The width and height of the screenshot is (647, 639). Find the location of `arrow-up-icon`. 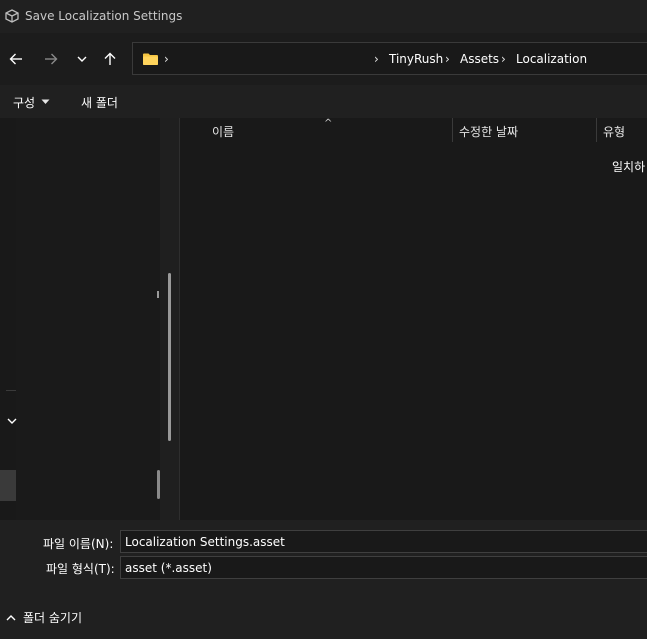

arrow-up-icon is located at coordinates (110, 58).